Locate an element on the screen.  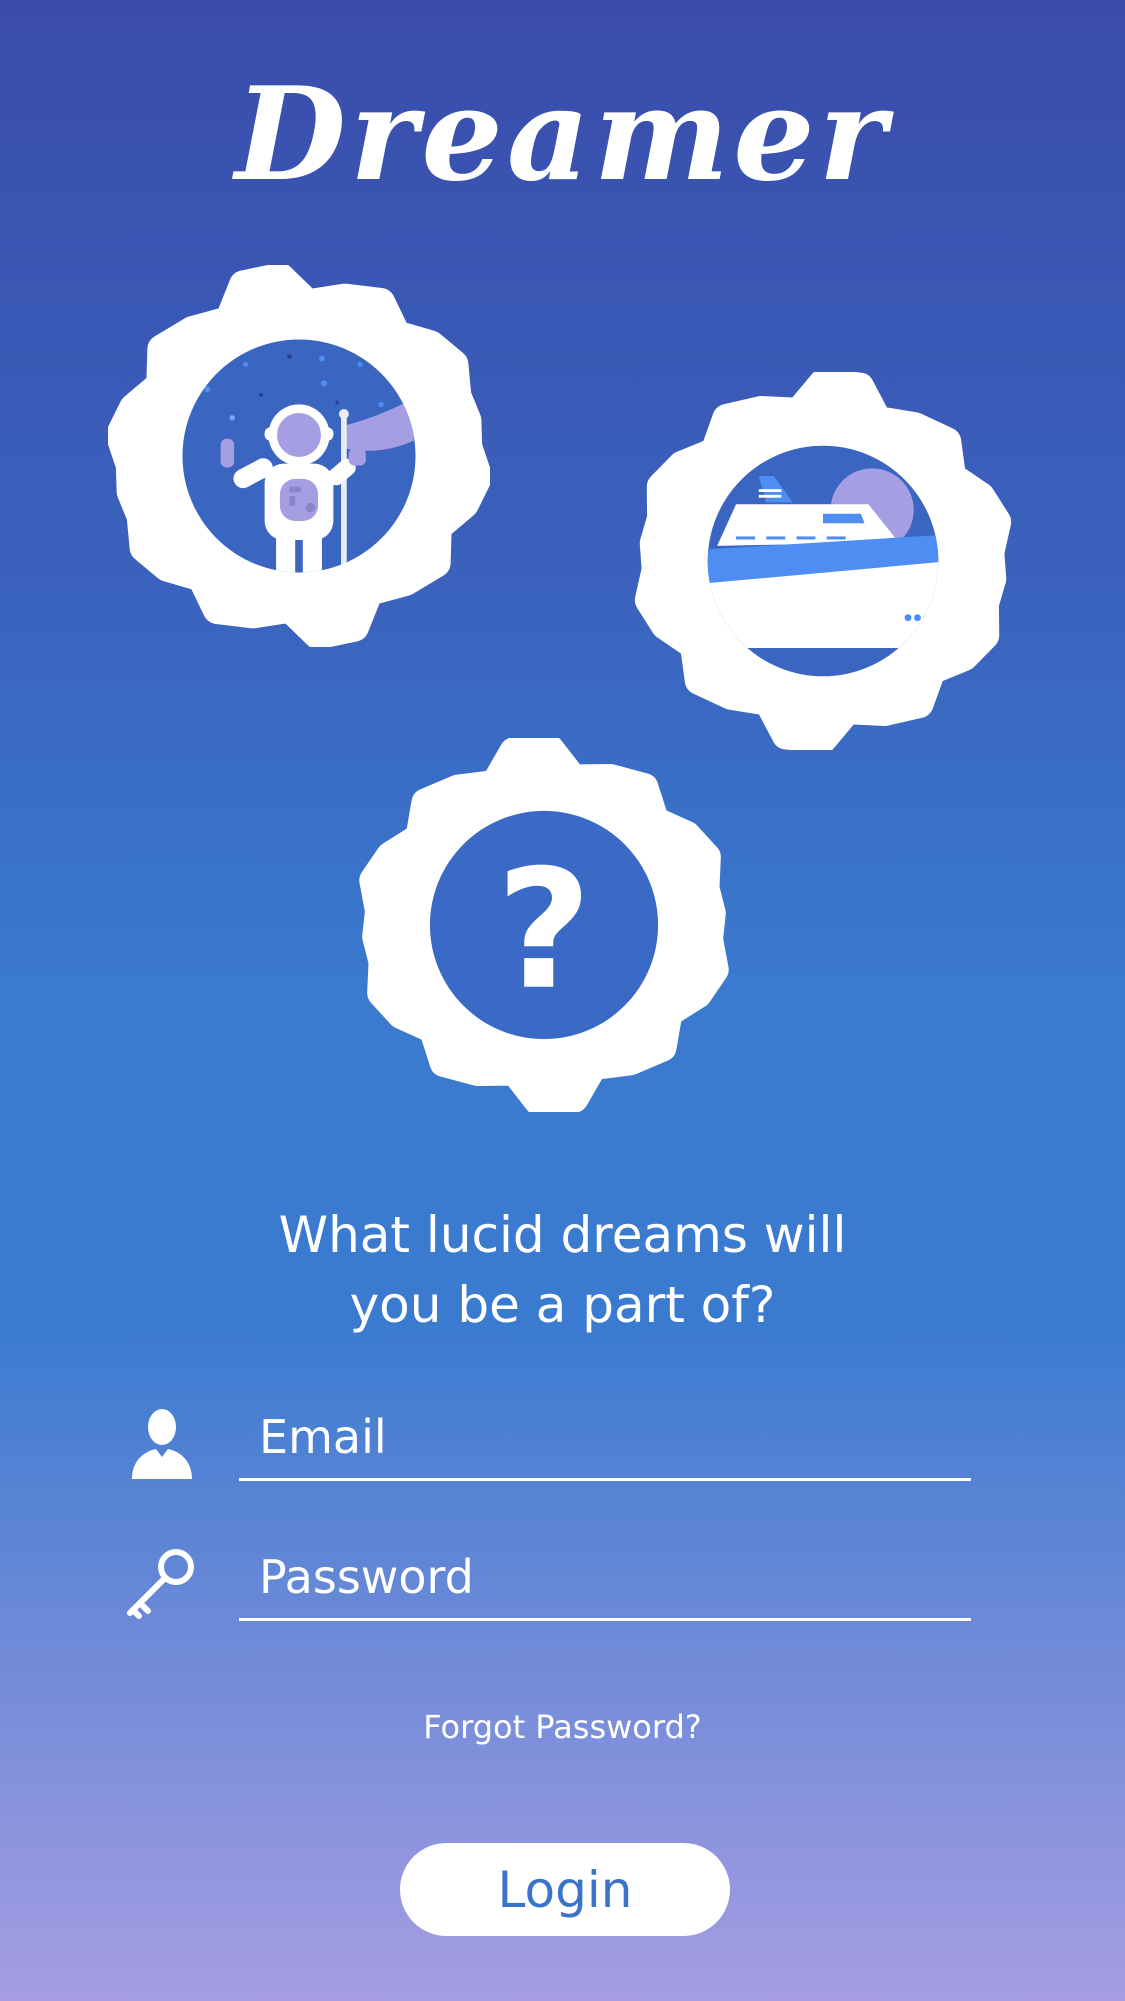
astronaut-illustration-icon is located at coordinates (299, 456).